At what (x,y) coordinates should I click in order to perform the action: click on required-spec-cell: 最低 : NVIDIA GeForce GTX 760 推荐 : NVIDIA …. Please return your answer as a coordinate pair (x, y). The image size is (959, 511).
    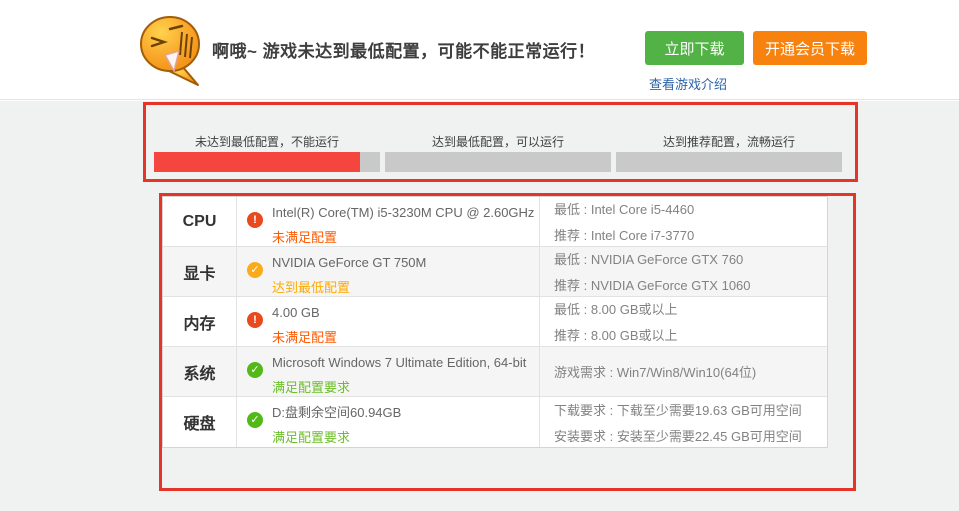
    Looking at the image, I should click on (683, 271).